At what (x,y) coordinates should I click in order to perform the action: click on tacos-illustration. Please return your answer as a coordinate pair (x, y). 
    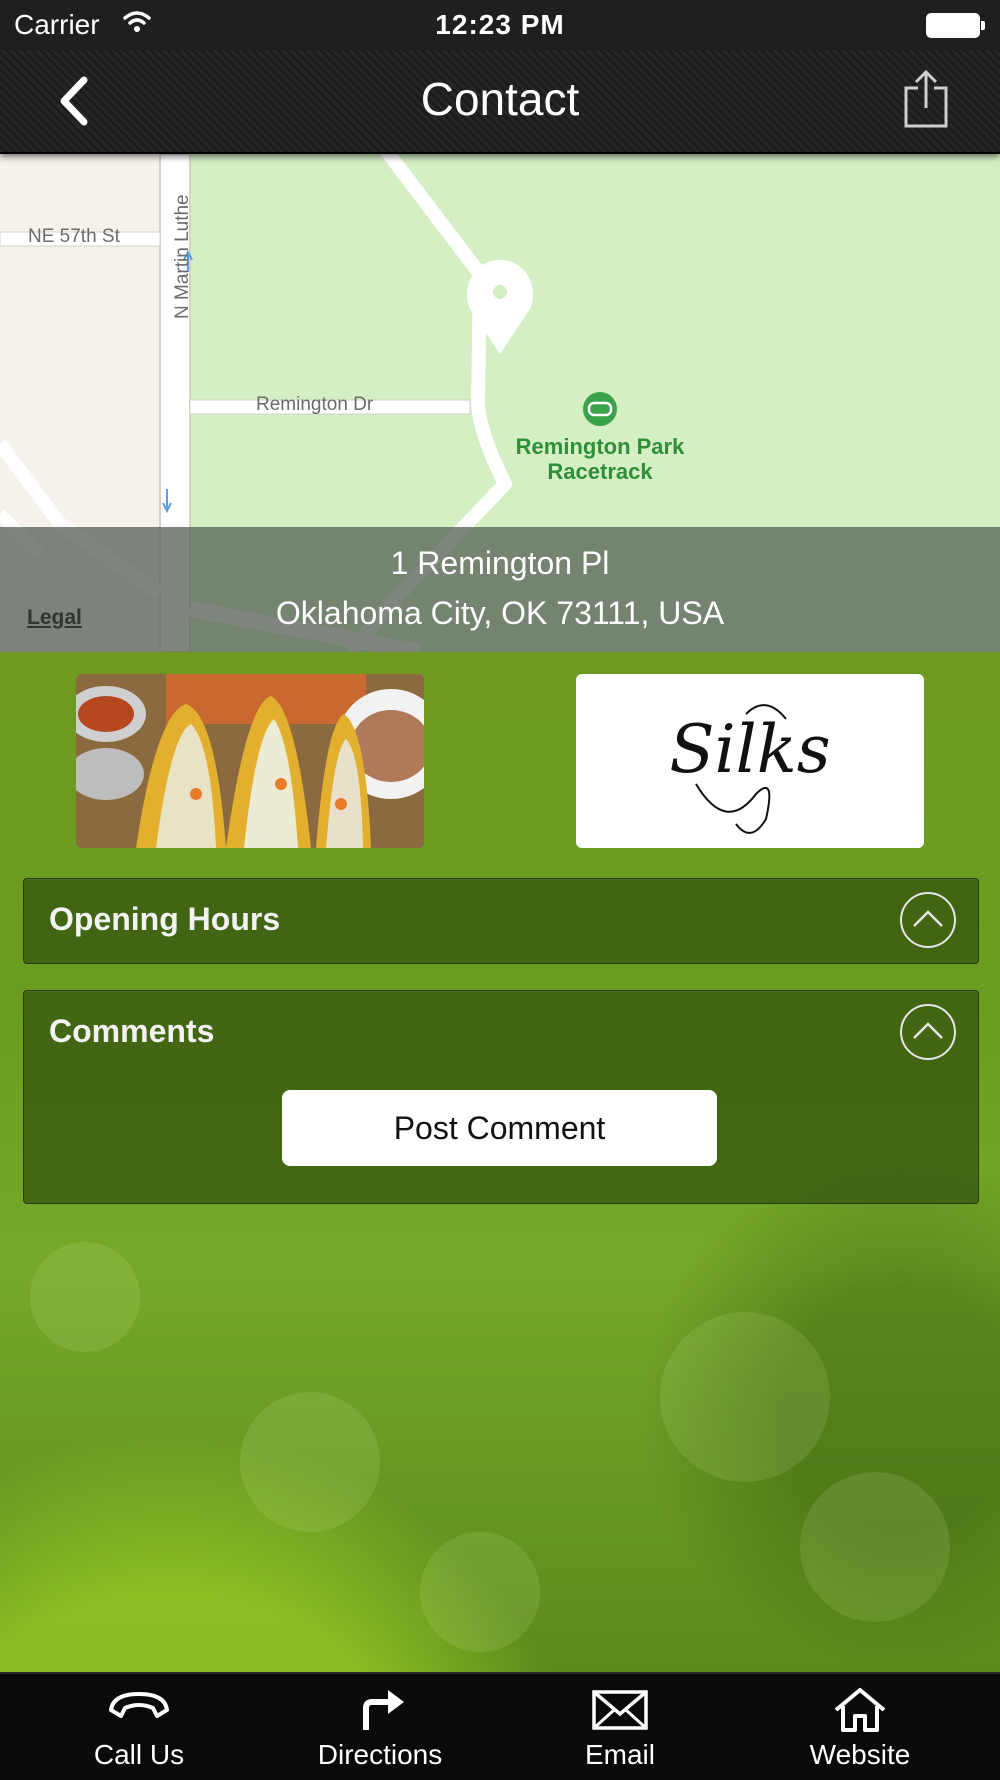
    Looking at the image, I should click on (250, 761).